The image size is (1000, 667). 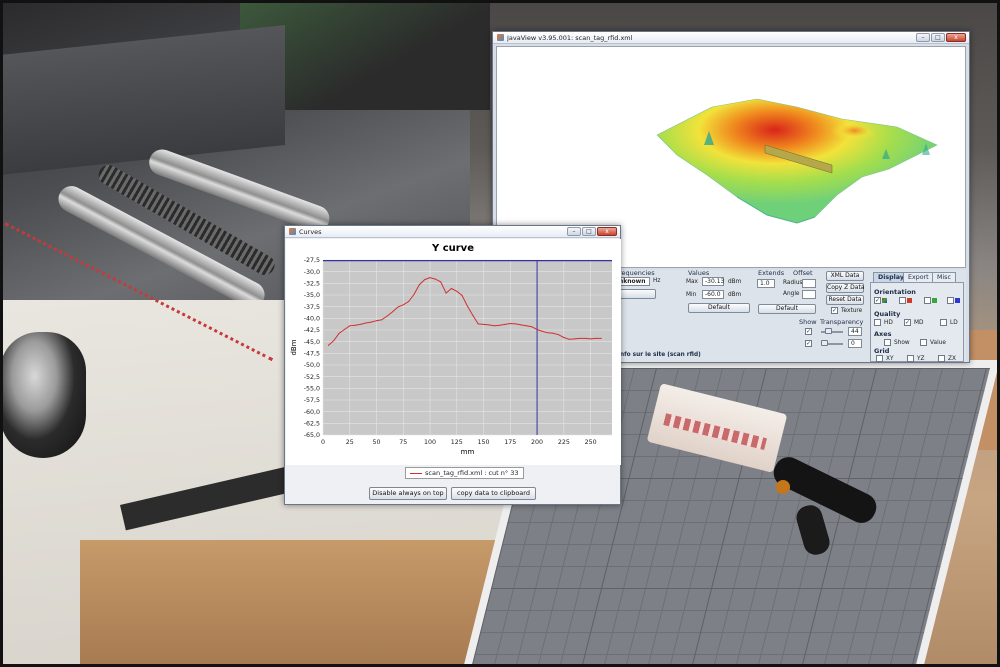 I want to click on angle-field, so click(x=809, y=294).